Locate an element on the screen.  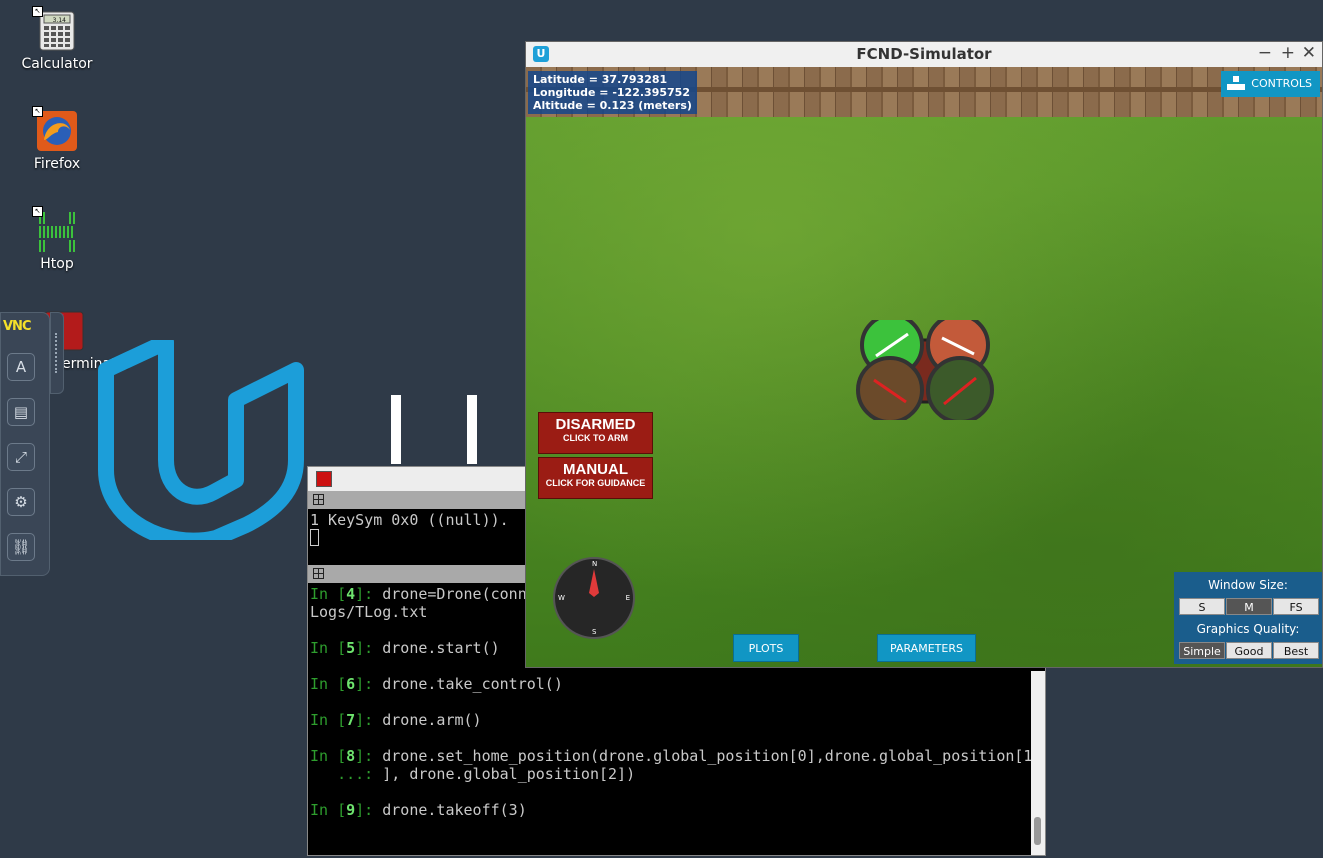
disconnect-icon: ⛓ is located at coordinates (21, 547).